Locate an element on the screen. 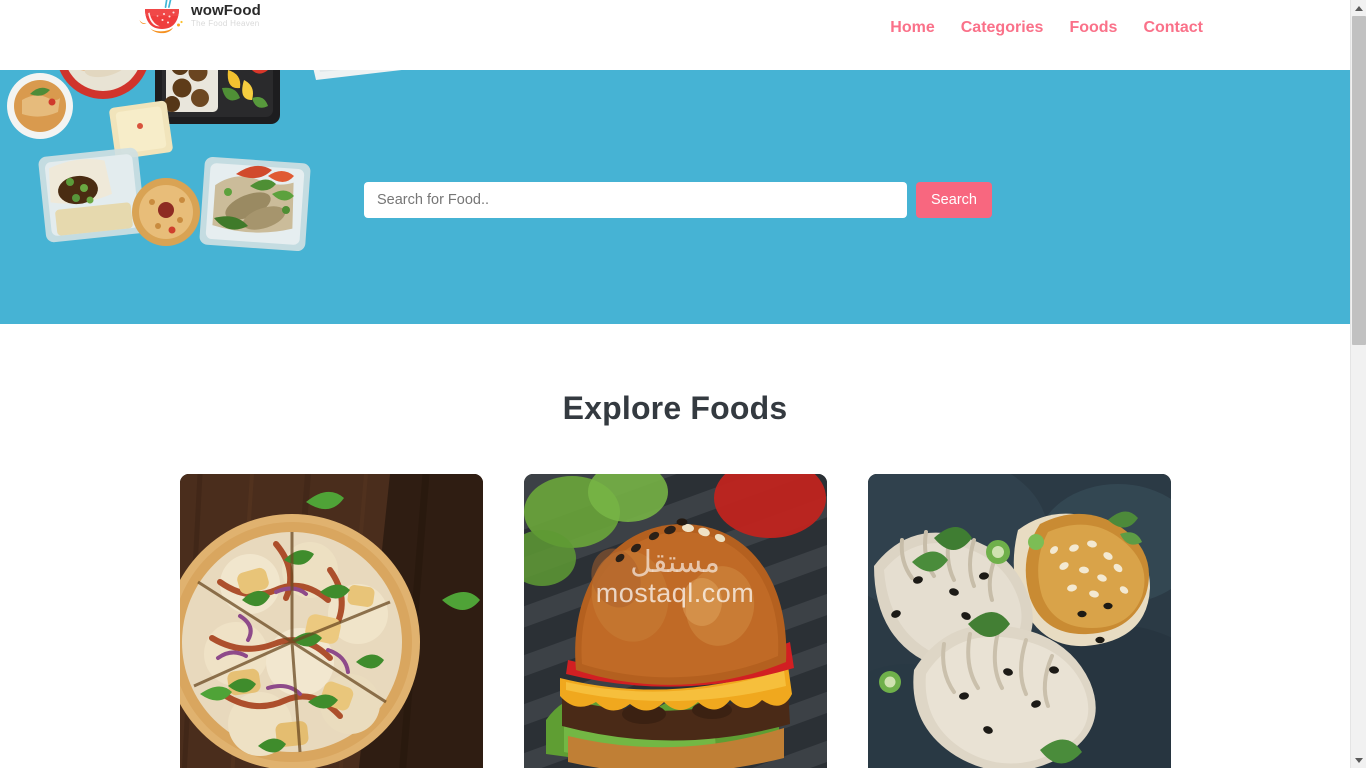 This screenshot has width=1366, height=768. nav-link-contact: Contact is located at coordinates (1166, 28).